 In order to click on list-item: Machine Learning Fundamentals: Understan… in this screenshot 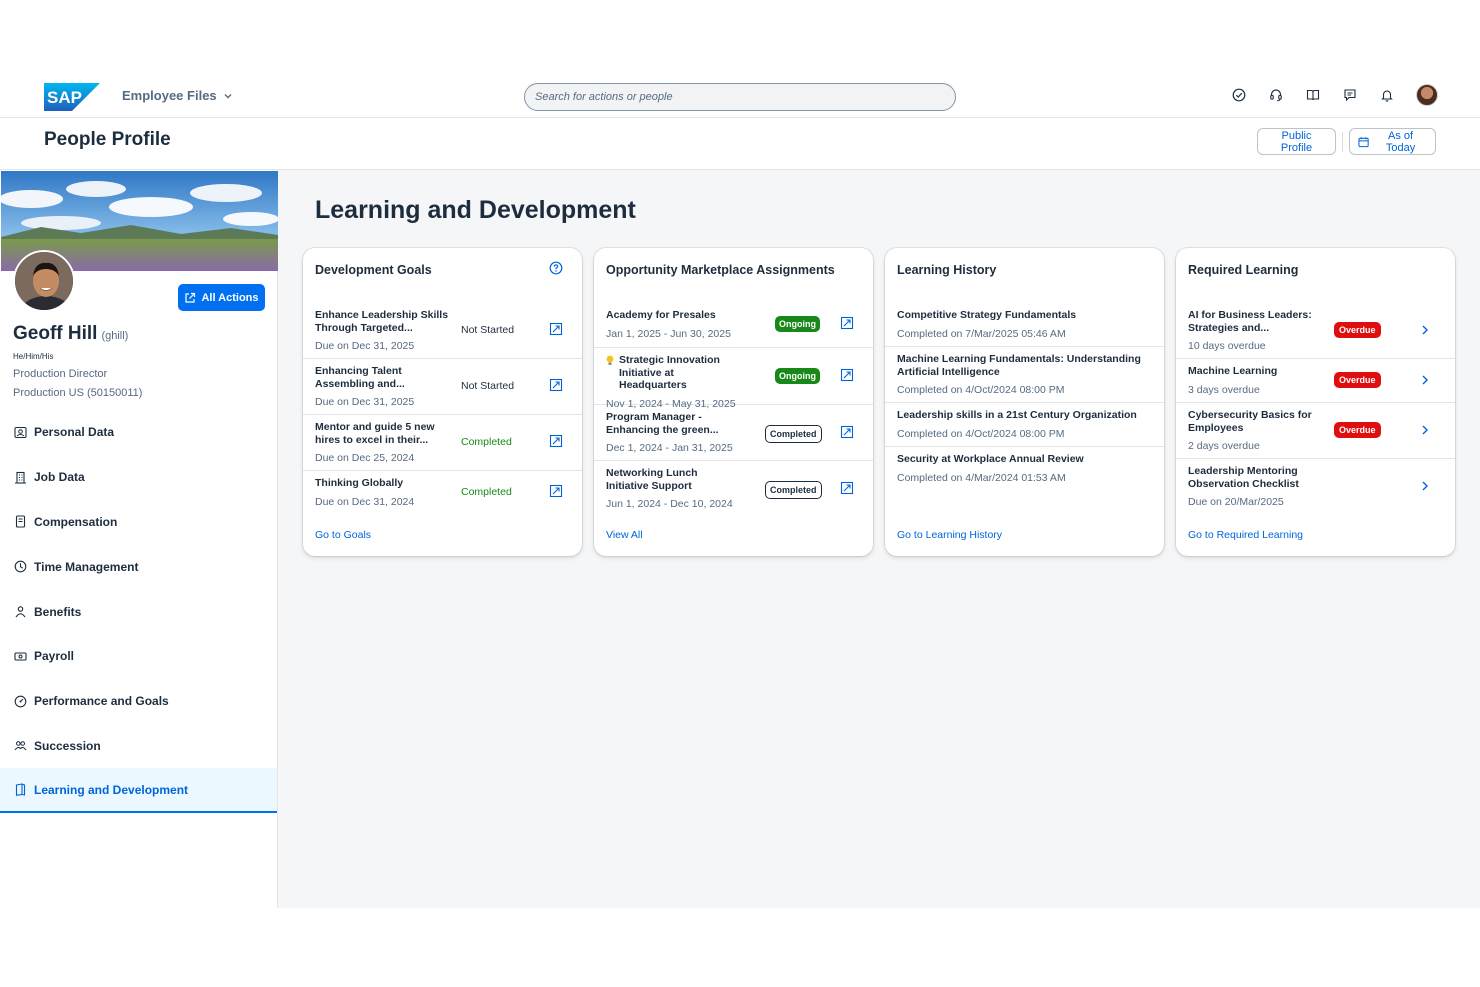, I will do `click(1024, 375)`.